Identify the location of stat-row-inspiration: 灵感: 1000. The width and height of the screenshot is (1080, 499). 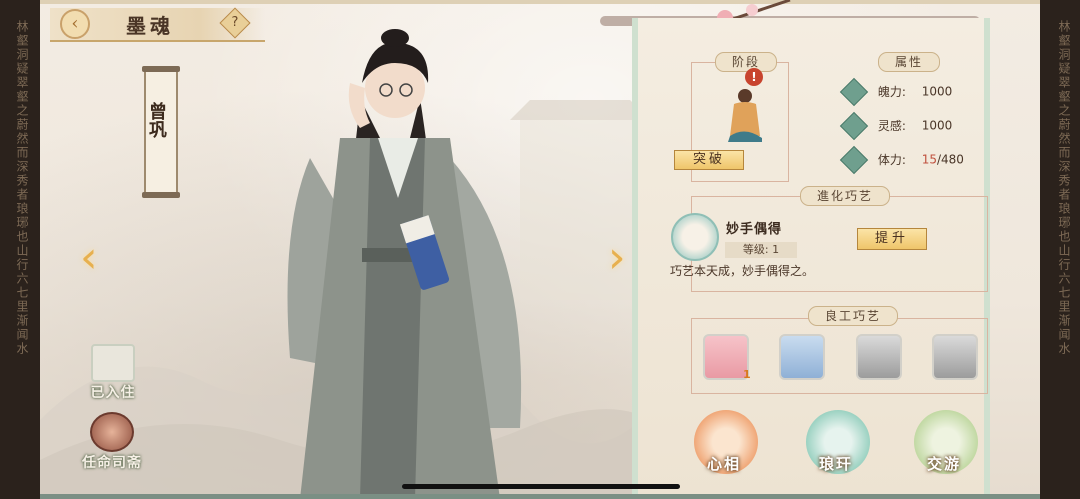
(896, 126).